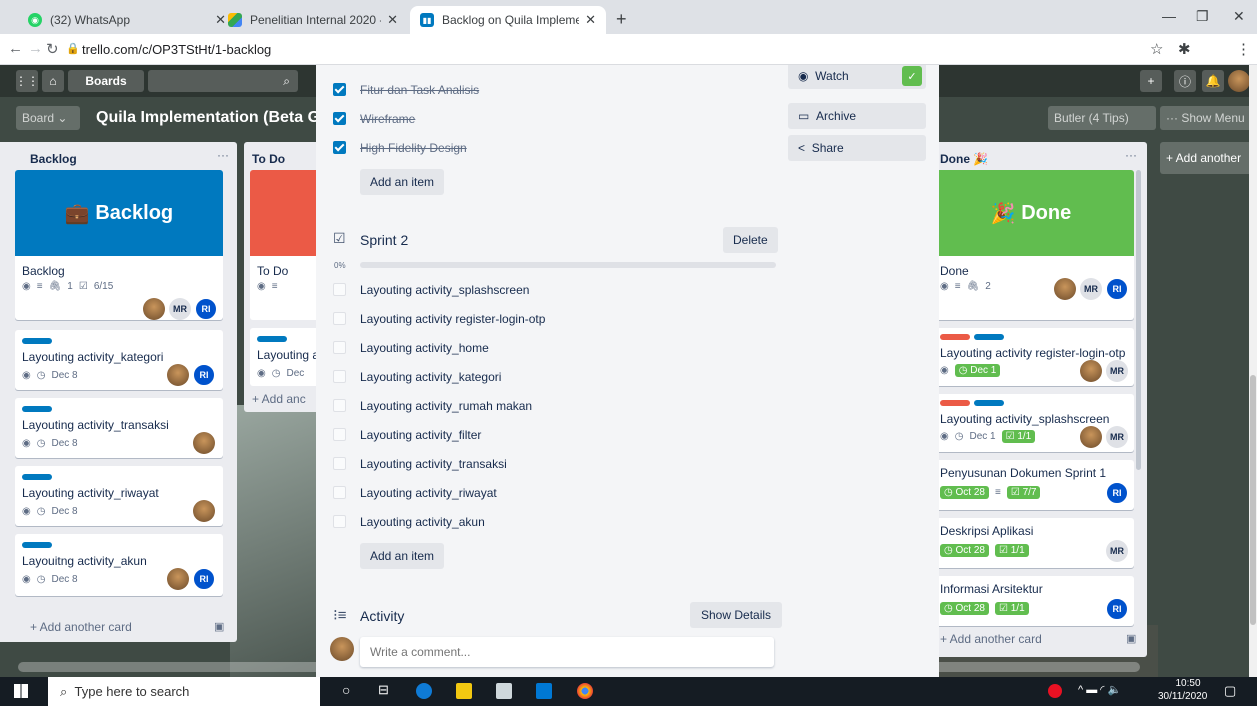  I want to click on card: Informasi Arsitektur ◷ Oct 28 ☑ 1/1 RI, so click(1031, 601).